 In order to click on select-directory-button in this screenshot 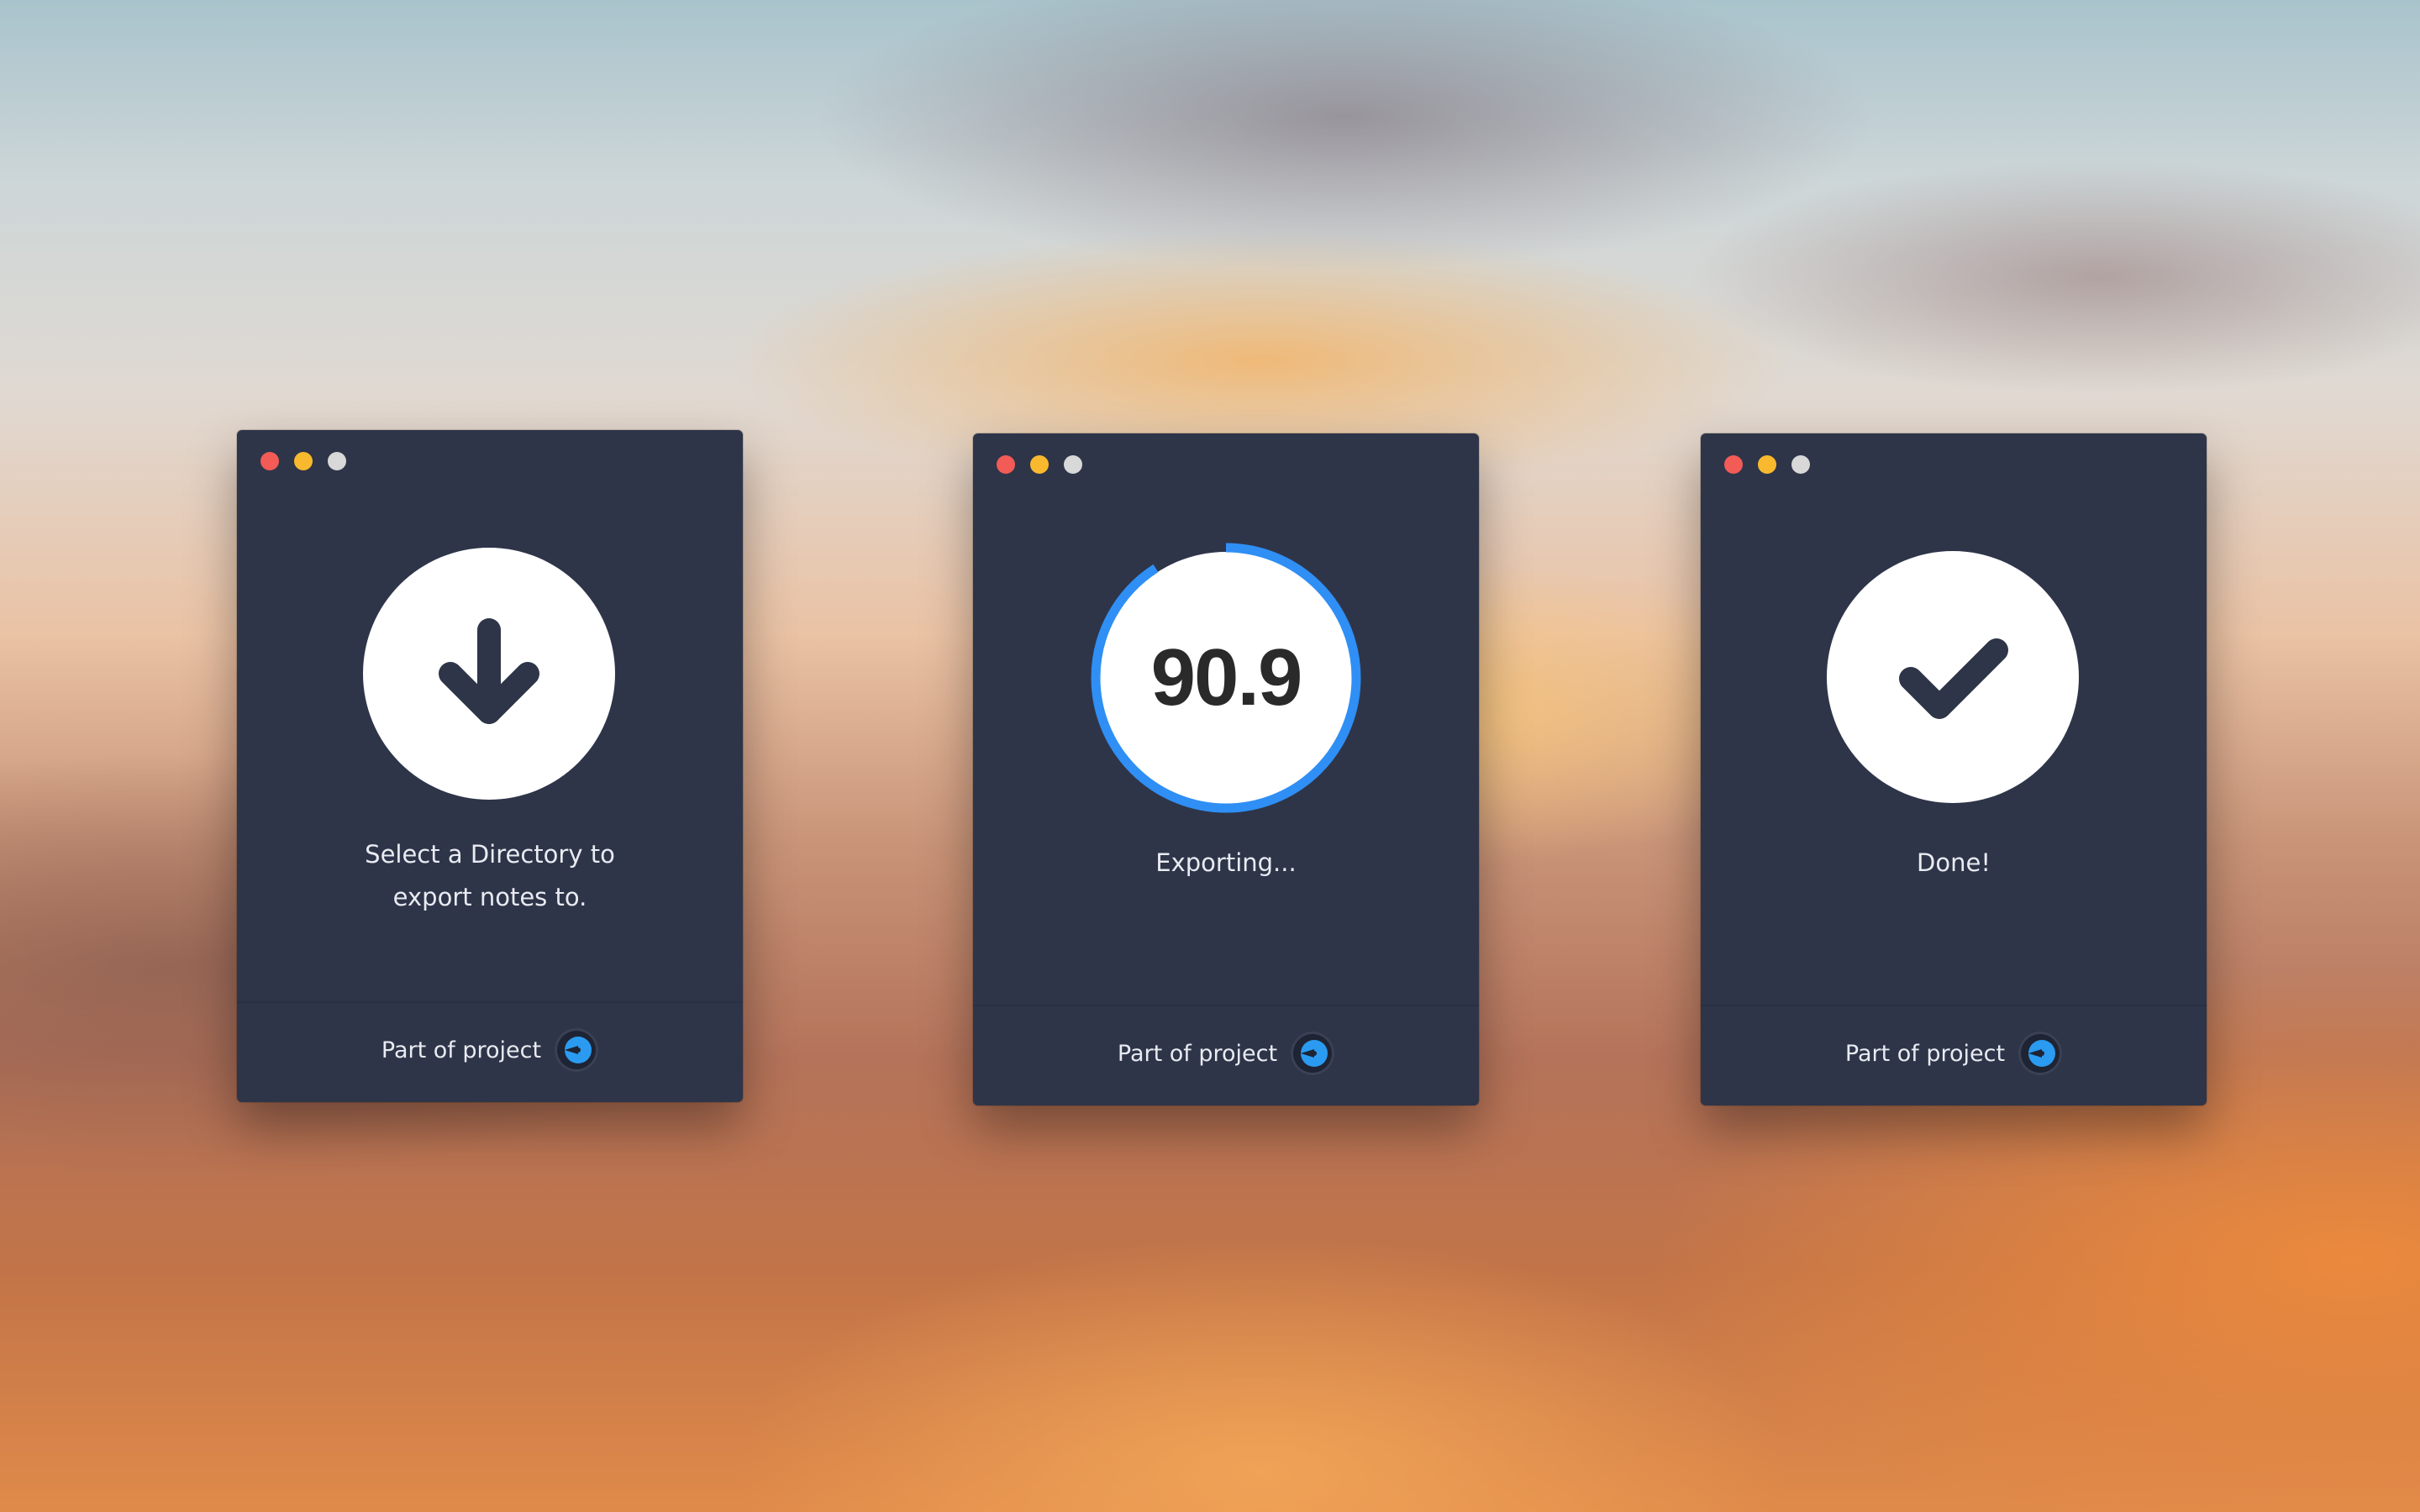, I will do `click(489, 674)`.